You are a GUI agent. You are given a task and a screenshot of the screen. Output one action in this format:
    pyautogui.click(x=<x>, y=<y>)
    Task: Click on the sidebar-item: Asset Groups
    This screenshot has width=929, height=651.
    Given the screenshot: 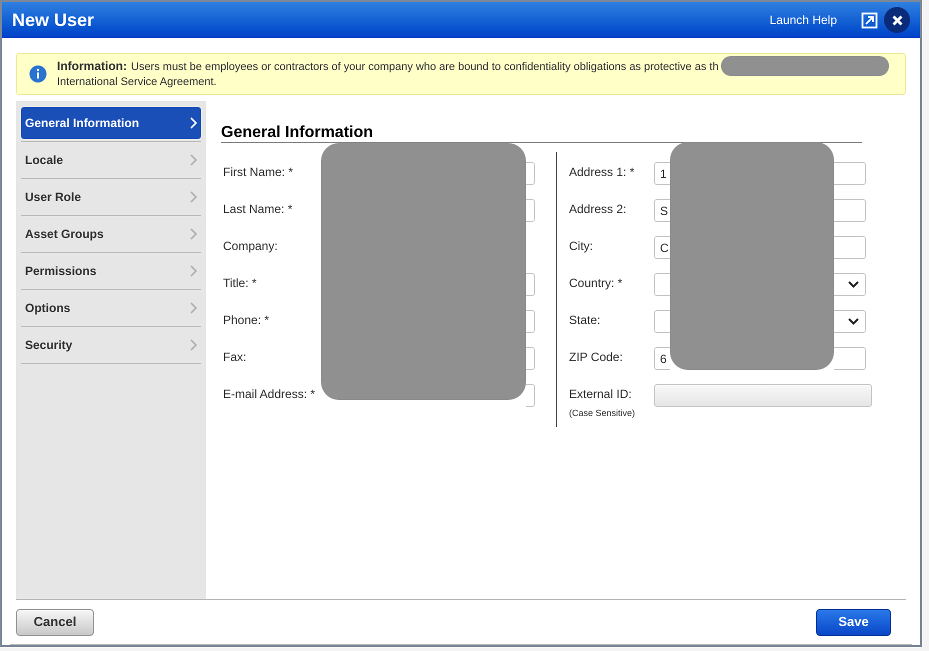 What is the action you would take?
    pyautogui.click(x=111, y=234)
    